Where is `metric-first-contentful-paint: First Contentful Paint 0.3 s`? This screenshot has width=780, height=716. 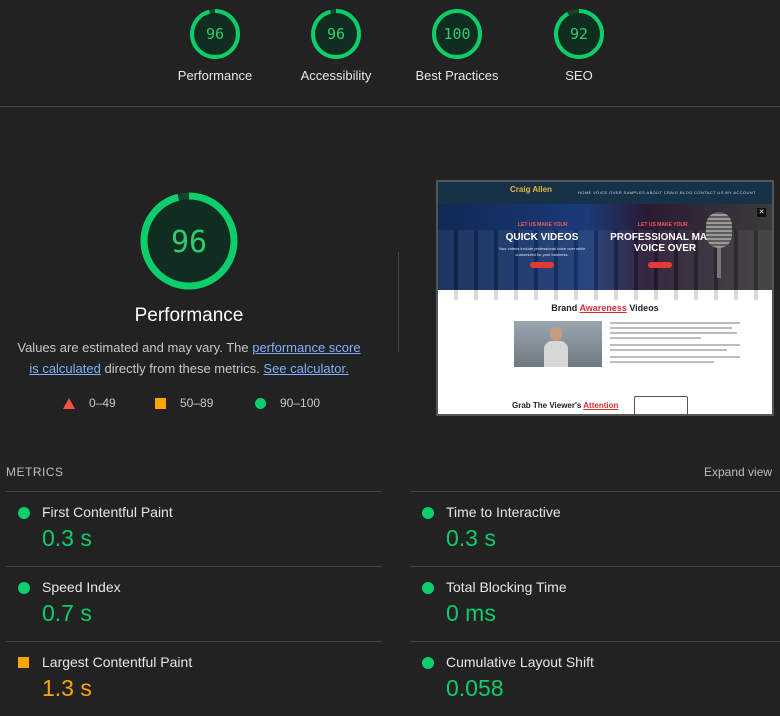
metric-first-contentful-paint: First Contentful Paint 0.3 s is located at coordinates (194, 528).